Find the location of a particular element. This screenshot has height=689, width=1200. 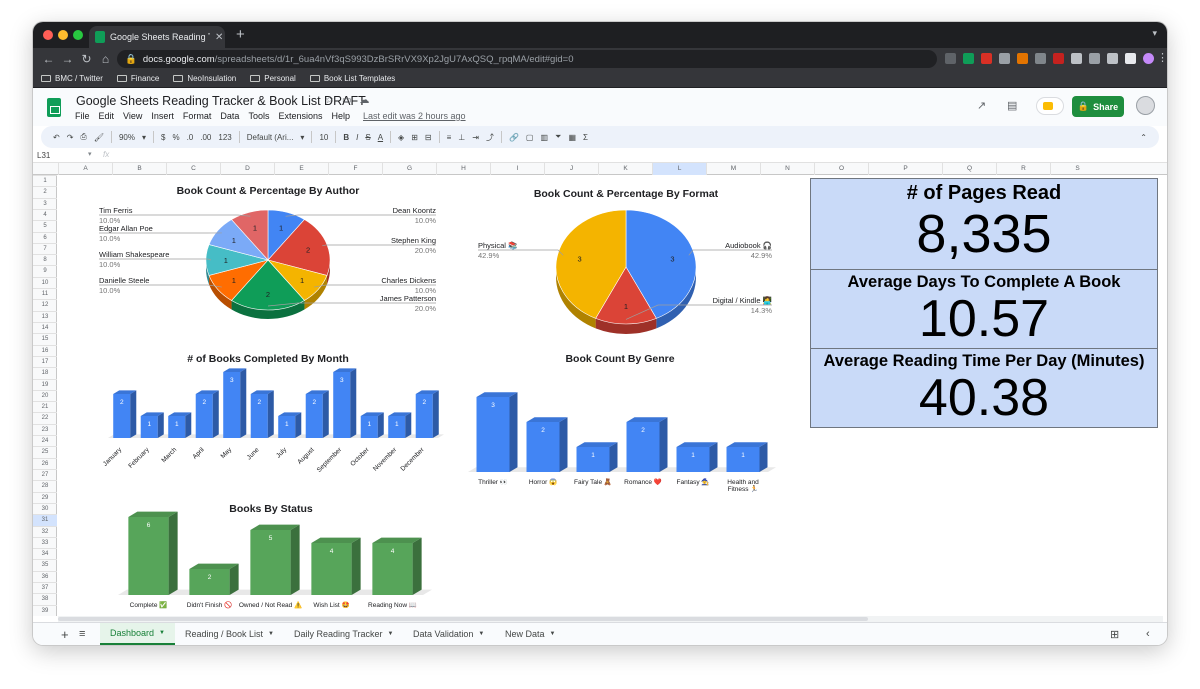

text-color-icon: A is located at coordinates (380, 137).